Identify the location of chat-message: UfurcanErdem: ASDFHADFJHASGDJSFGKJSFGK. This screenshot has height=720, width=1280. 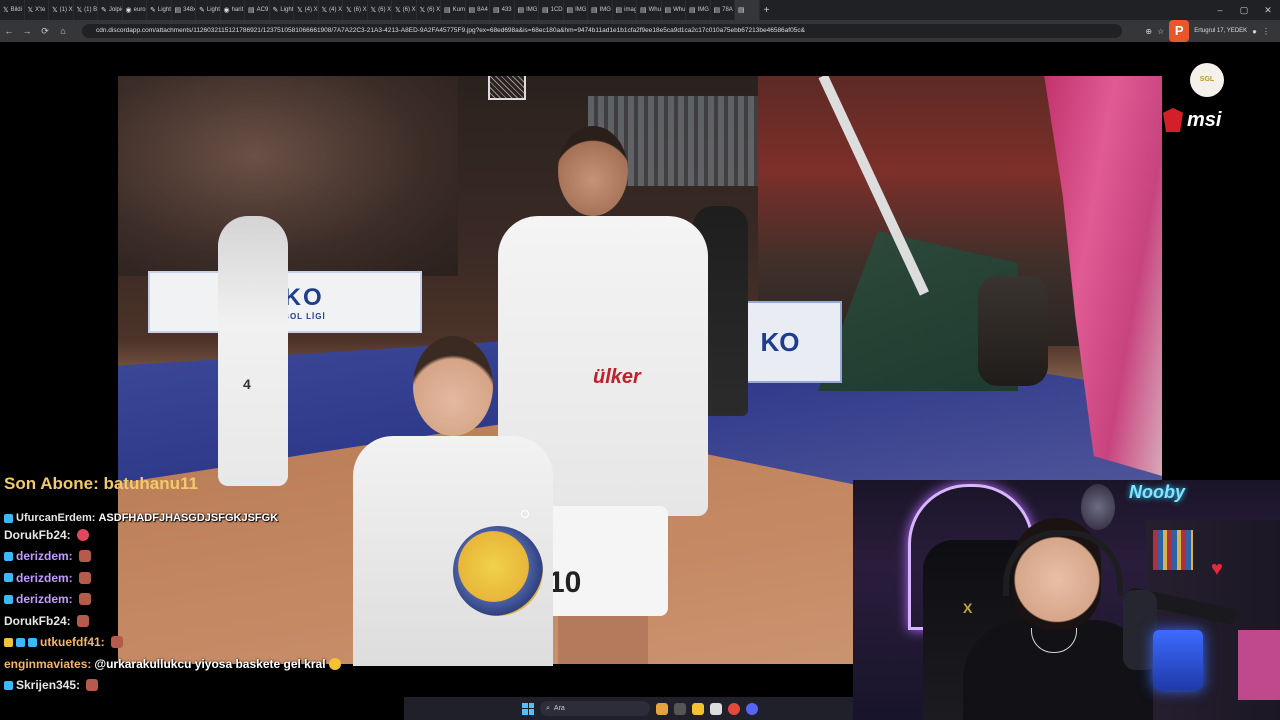
(204, 518).